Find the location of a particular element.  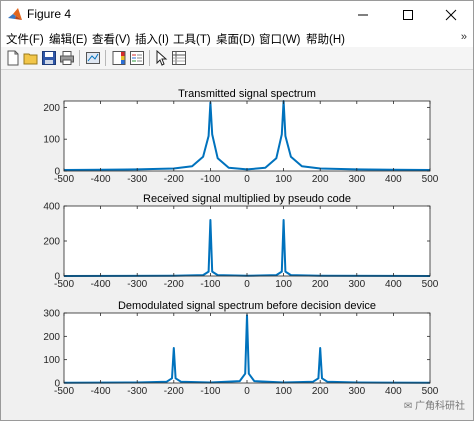

new-figure-icon is located at coordinates (13, 58).